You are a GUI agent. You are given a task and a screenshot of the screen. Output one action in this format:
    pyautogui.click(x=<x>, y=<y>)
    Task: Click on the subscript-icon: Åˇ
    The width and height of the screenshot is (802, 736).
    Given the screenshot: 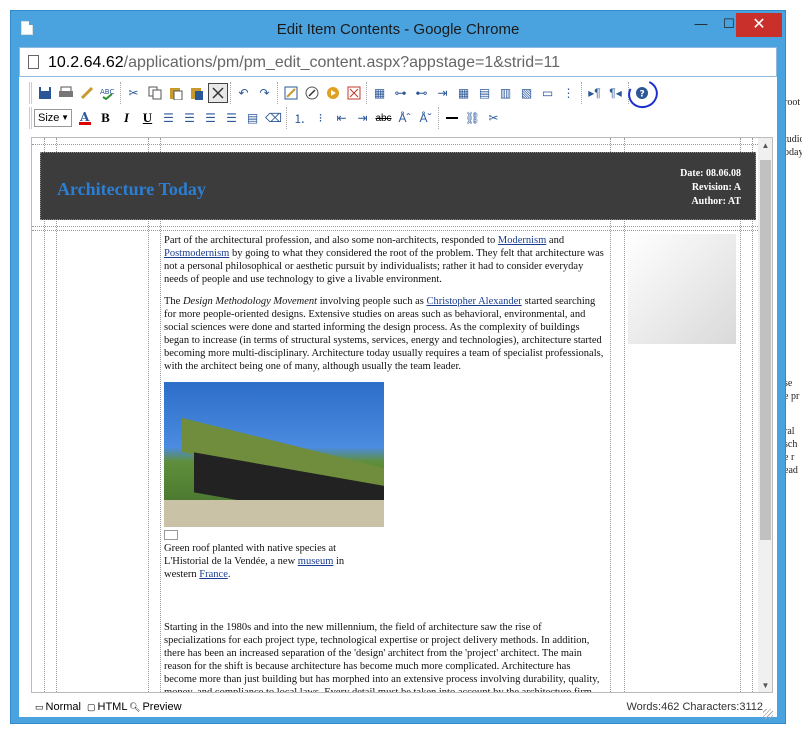 What is the action you would take?
    pyautogui.click(x=426, y=118)
    